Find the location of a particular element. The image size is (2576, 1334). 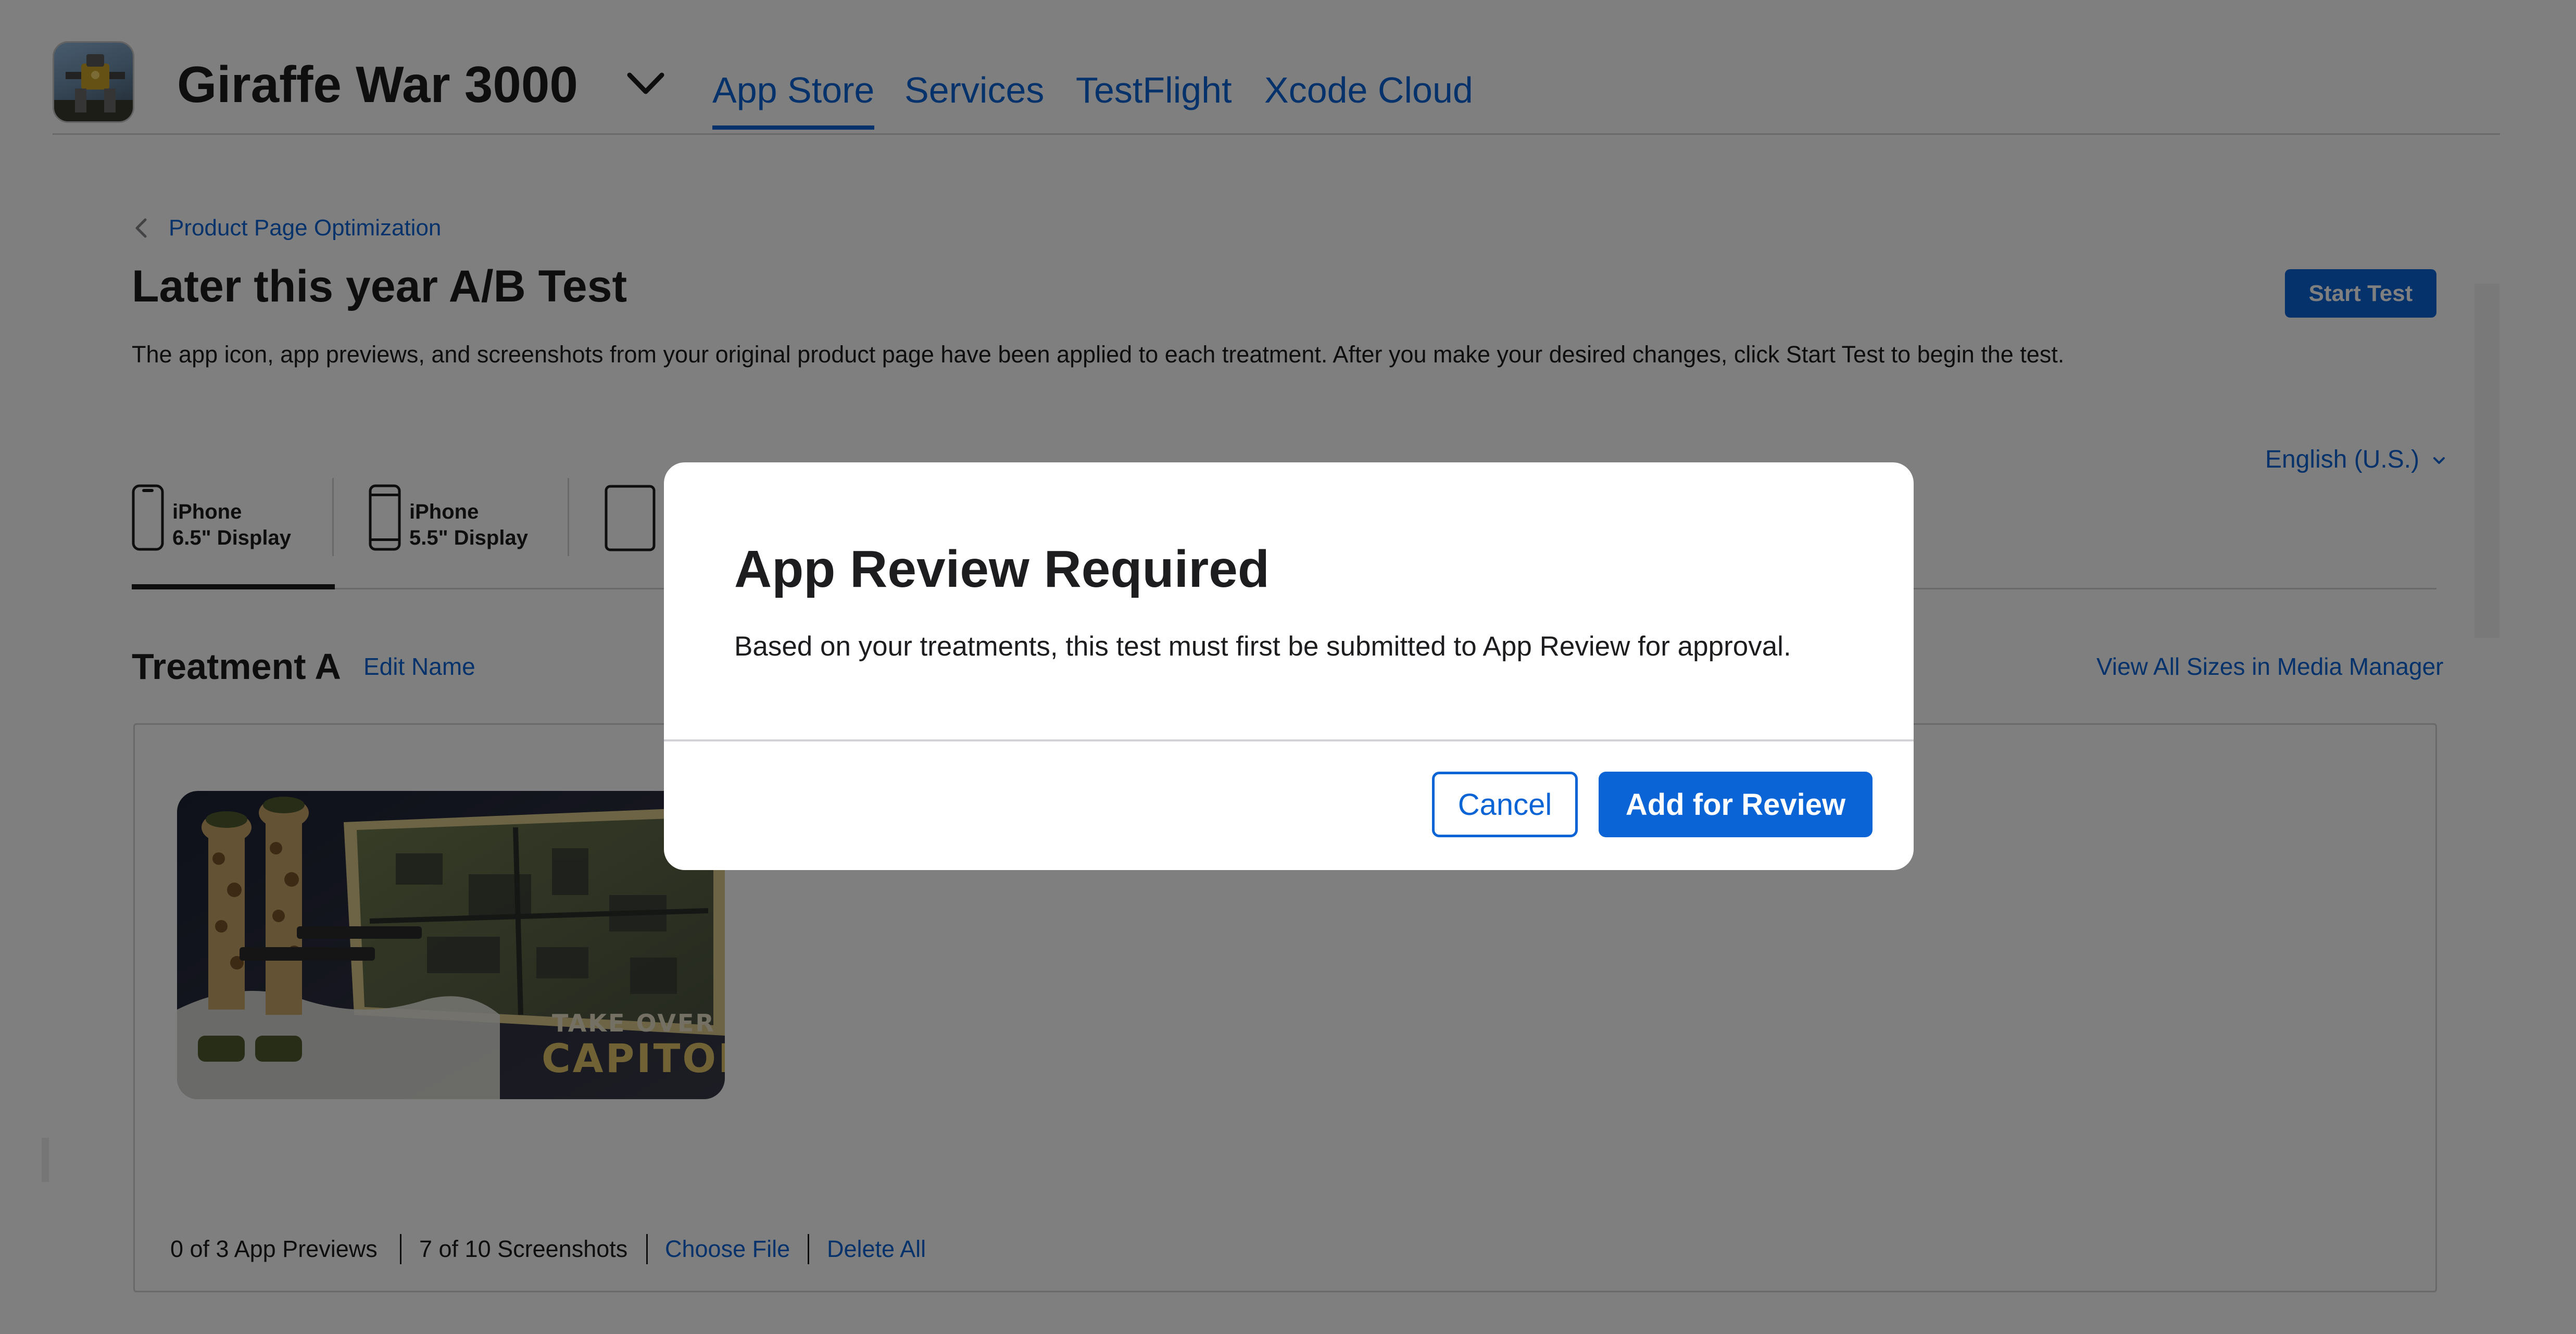

add-for-review-button: Add for Review is located at coordinates (1736, 805).